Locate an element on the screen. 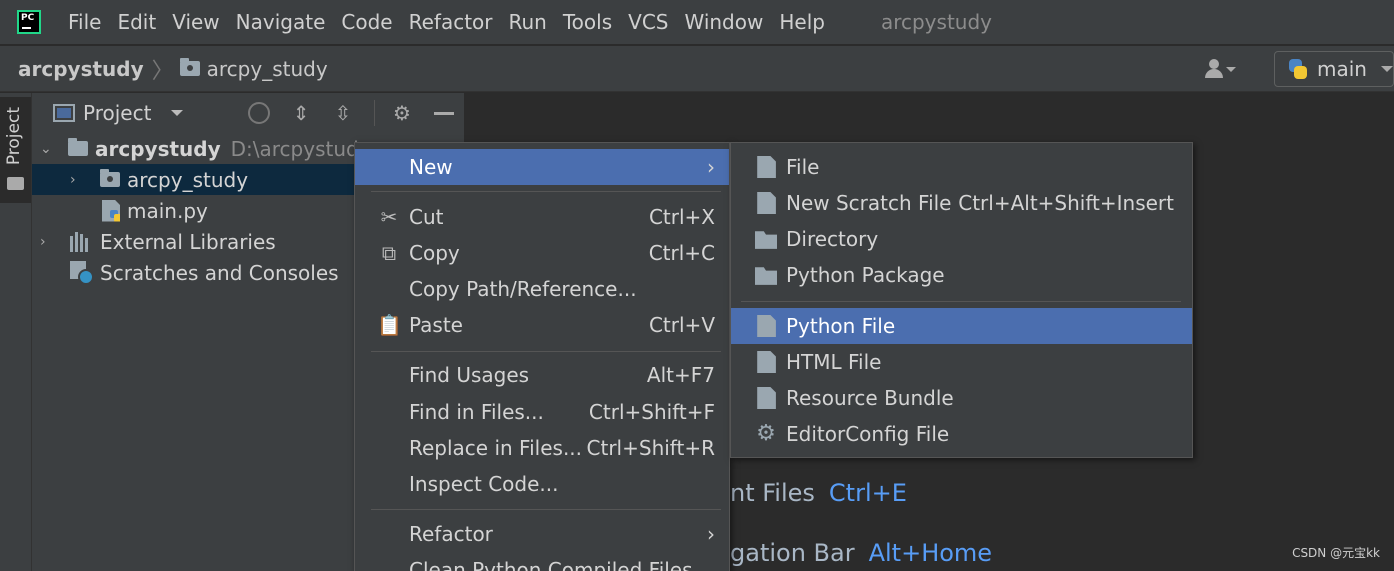 This screenshot has height=571, width=1394. menu-item-new: New › is located at coordinates (542, 167).